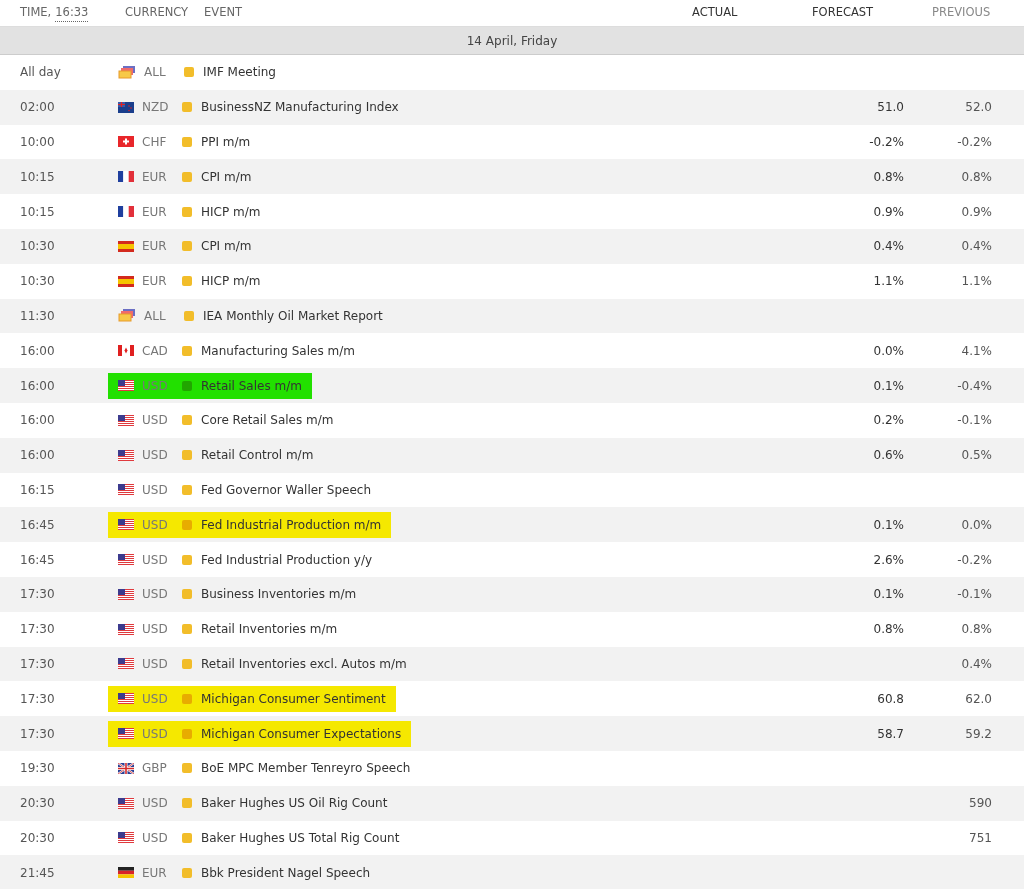 This screenshot has width=1024, height=889. What do you see at coordinates (512, 872) in the screenshot?
I see `event-row: 21:45 EUR Bbk President Nagel Speech` at bounding box center [512, 872].